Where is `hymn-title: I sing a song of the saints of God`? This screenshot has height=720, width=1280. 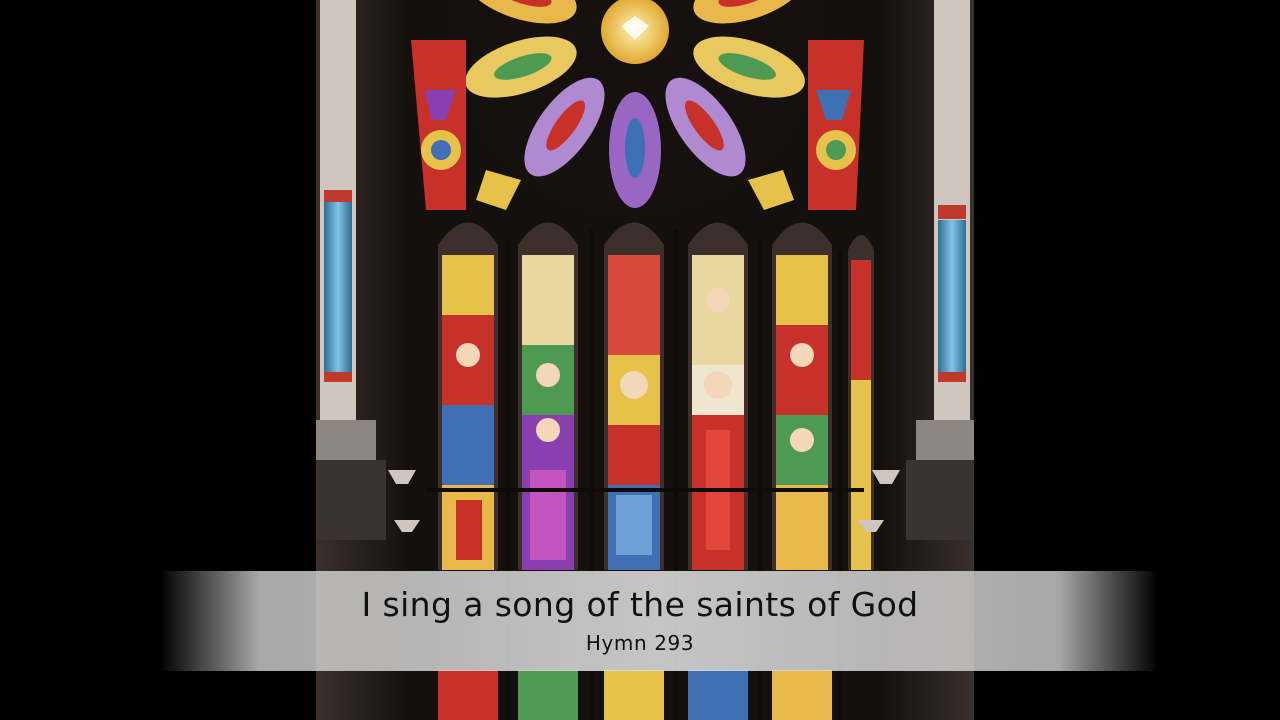 hymn-title: I sing a song of the saints of God is located at coordinates (640, 604).